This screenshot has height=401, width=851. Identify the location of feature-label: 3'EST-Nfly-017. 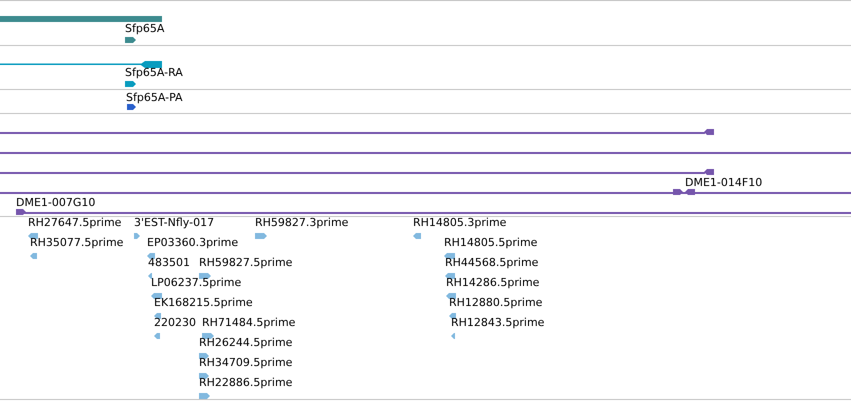
(174, 222).